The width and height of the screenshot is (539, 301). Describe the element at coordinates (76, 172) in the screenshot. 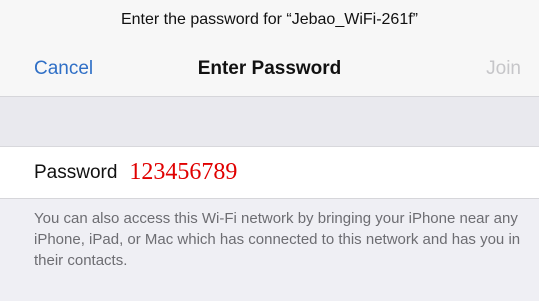

I see `password-label: Password` at that location.